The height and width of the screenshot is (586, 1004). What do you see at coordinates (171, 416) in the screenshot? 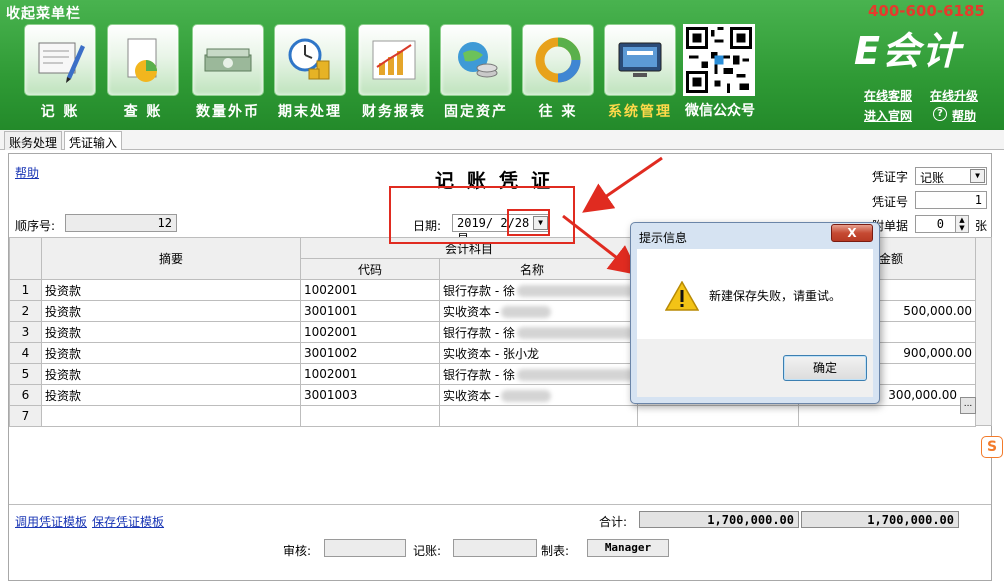
I see `summary-cell` at bounding box center [171, 416].